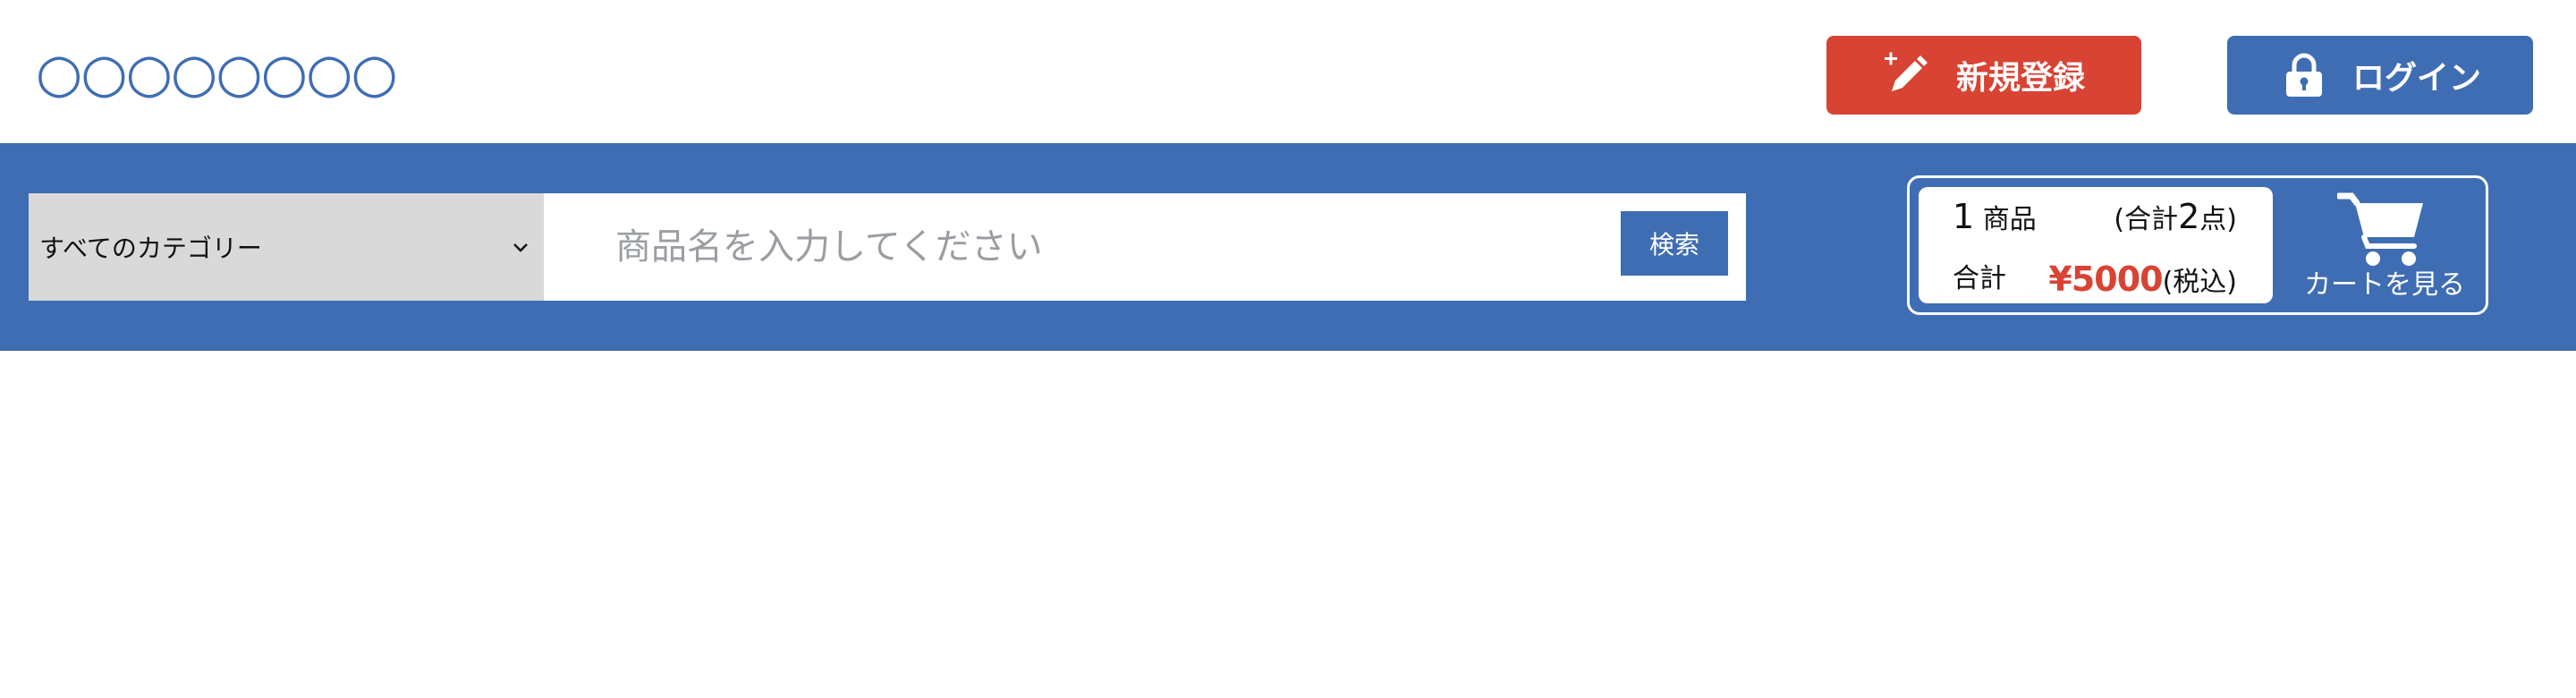 The image size is (2576, 698). What do you see at coordinates (1908, 75) in the screenshot?
I see `pencil-sparkle-icon` at bounding box center [1908, 75].